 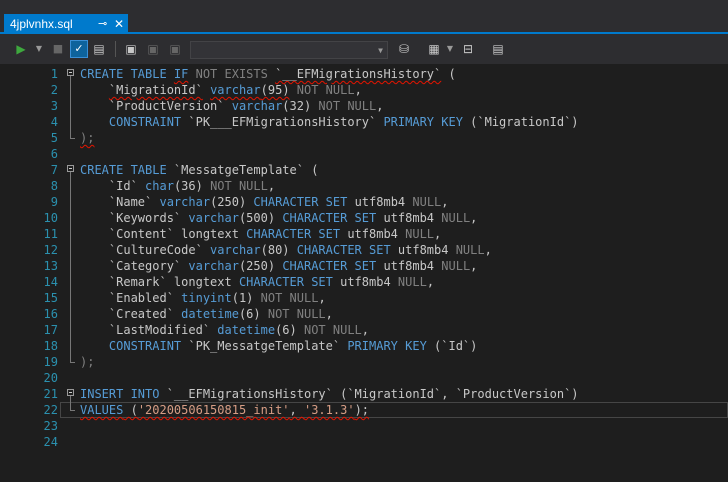 I want to click on code-token: (36), so click(x=192, y=186).